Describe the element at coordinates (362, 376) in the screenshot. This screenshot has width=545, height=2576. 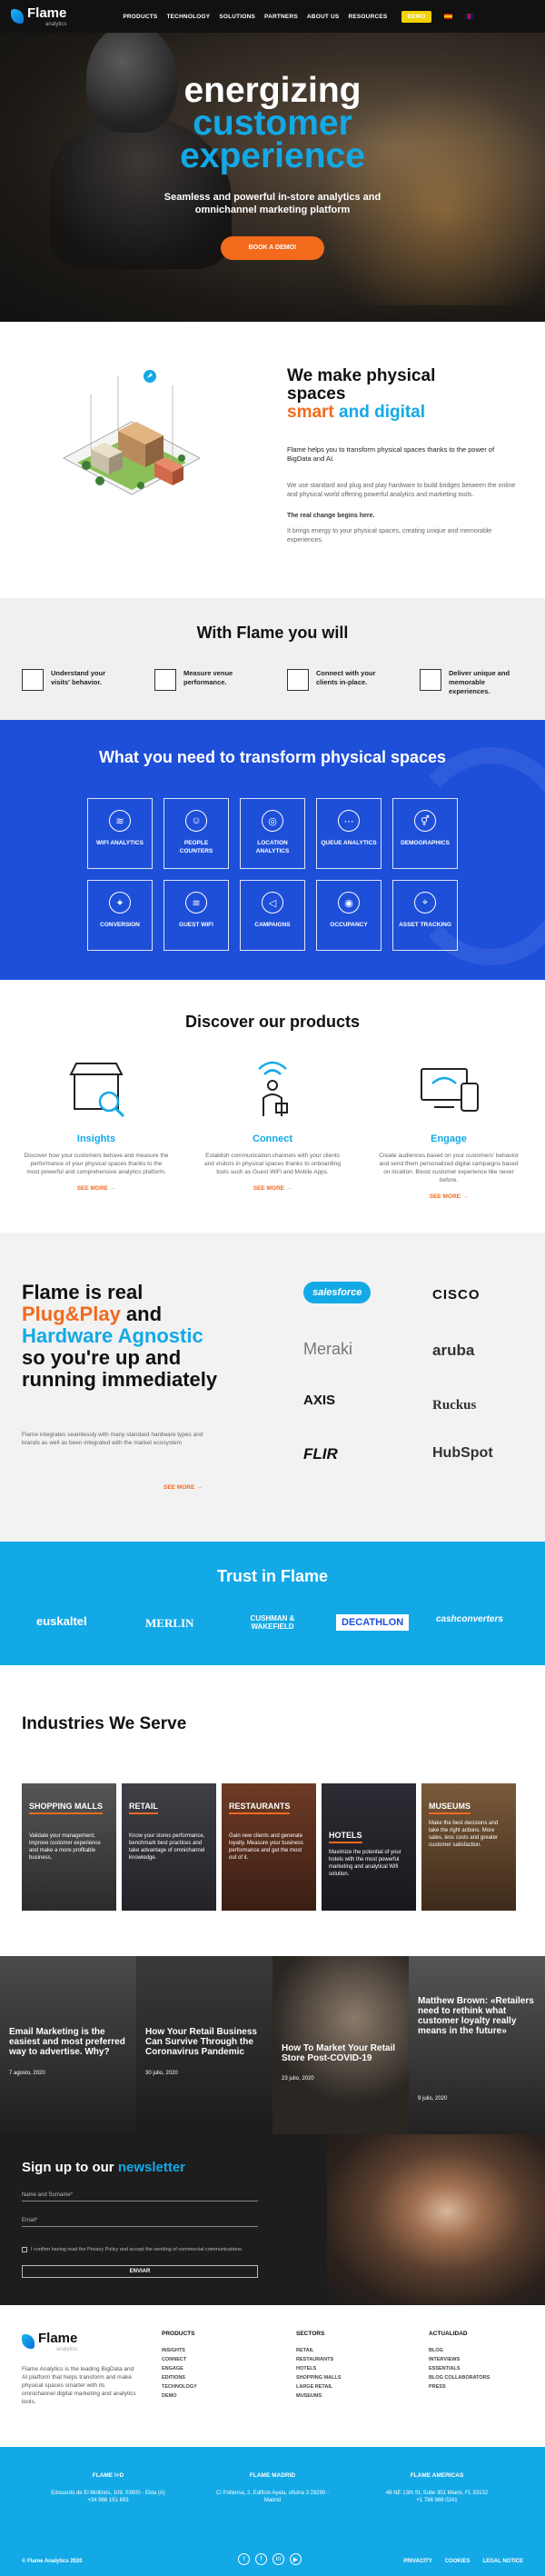
I see `physical-title-line1: We make physical` at that location.